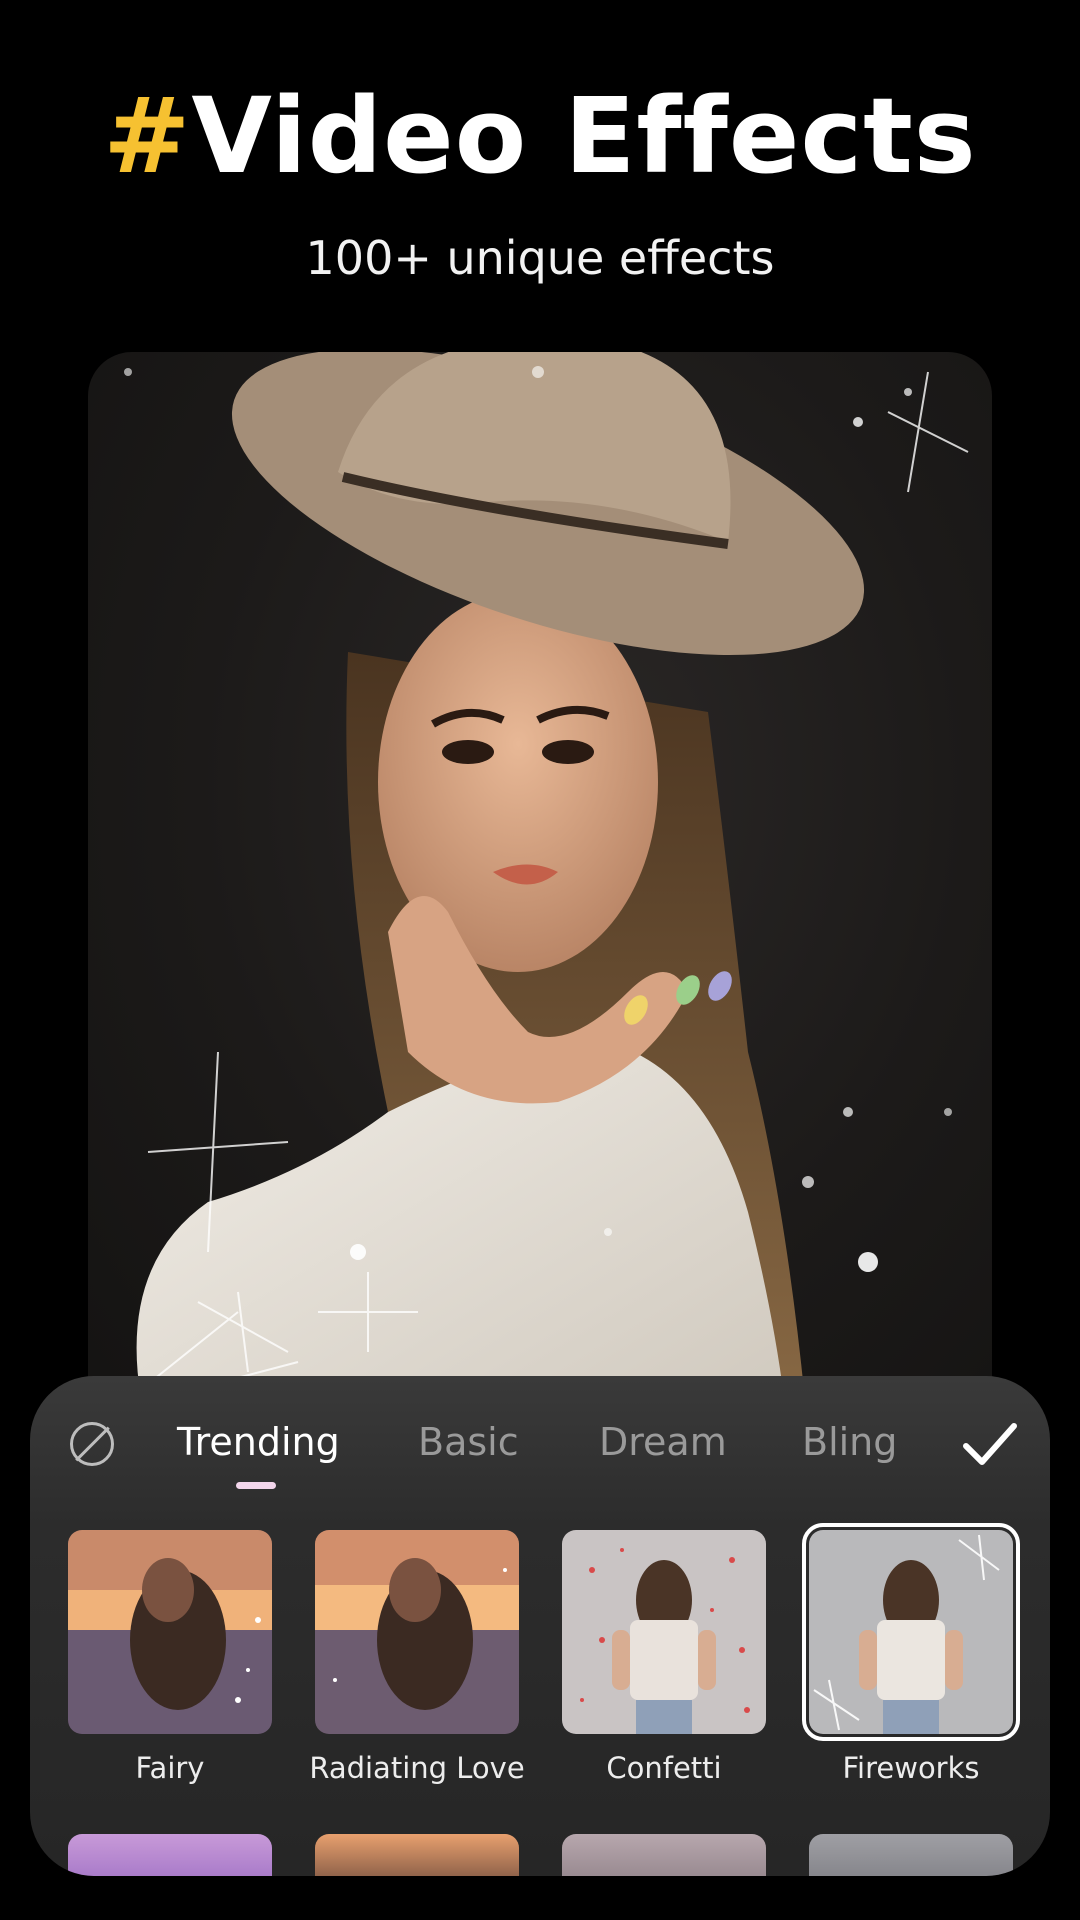 The height and width of the screenshot is (1920, 1080). Describe the element at coordinates (147, 136) in the screenshot. I see `title-hash: #` at that location.